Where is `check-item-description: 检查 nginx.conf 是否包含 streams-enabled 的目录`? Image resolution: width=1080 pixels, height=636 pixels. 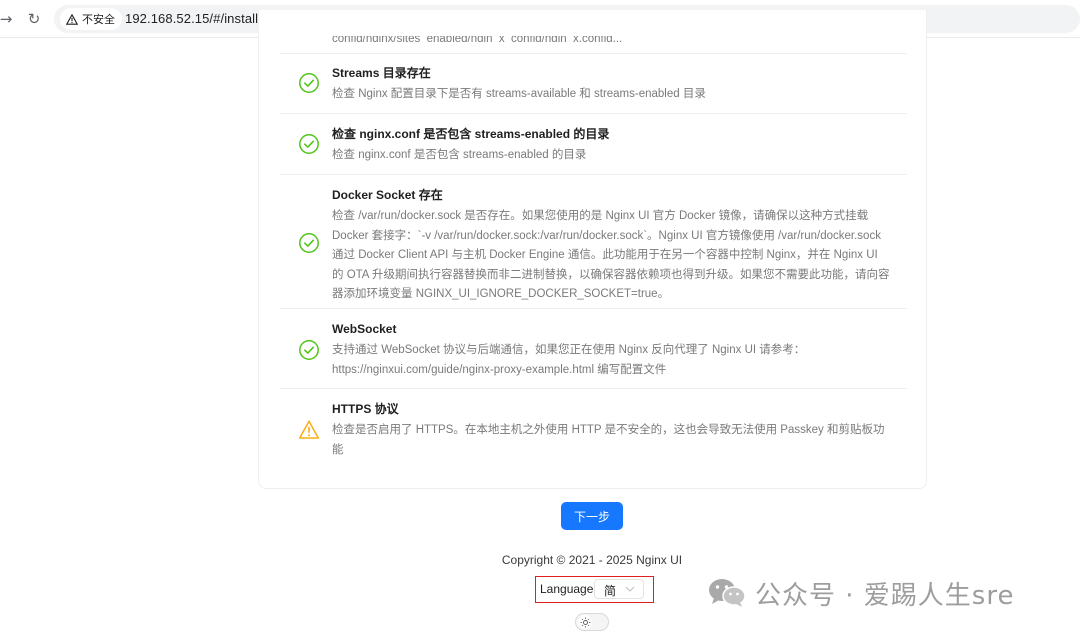
check-item-description: 检查 nginx.conf 是否包含 streams-enabled 的目录 is located at coordinates (459, 155).